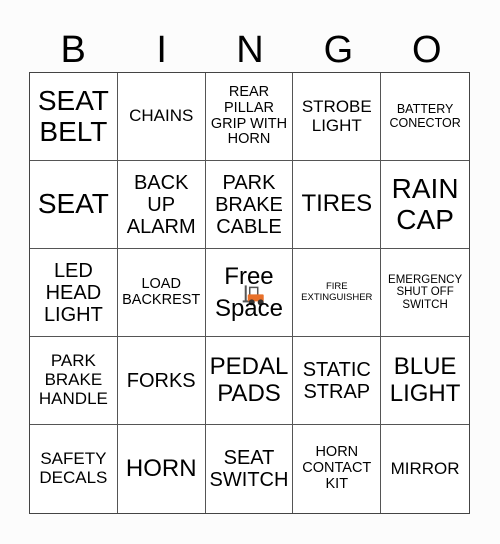 Image resolution: width=500 pixels, height=544 pixels. Describe the element at coordinates (427, 50) in the screenshot. I see `header-letter-o: O` at that location.